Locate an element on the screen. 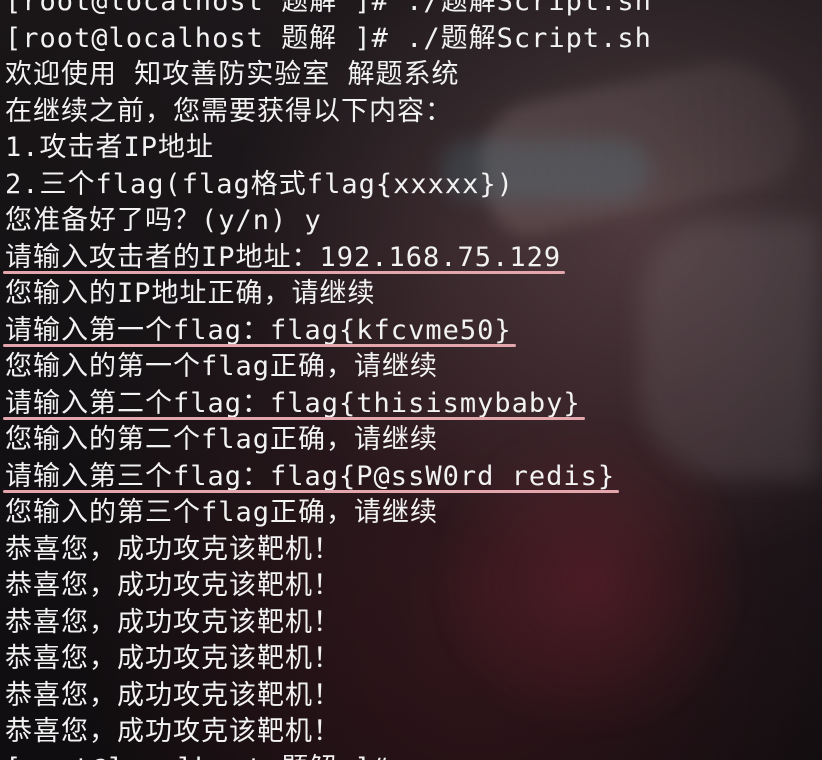 Image resolution: width=822 pixels, height=760 pixels. wallpaper-face is located at coordinates (730, 350).